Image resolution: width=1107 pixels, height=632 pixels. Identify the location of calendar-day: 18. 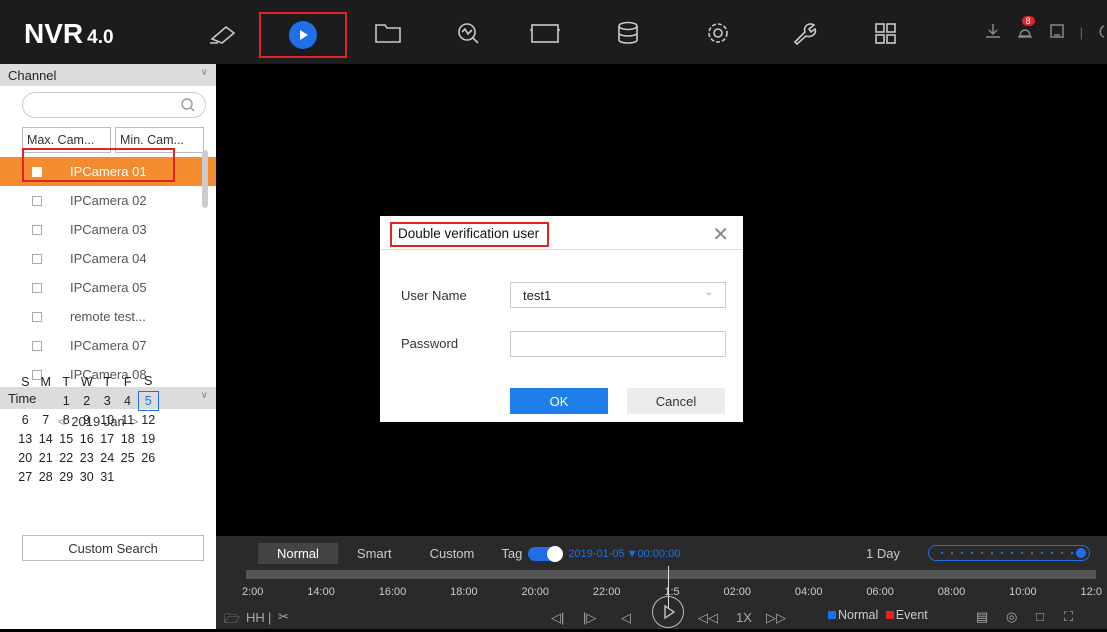
(128, 438).